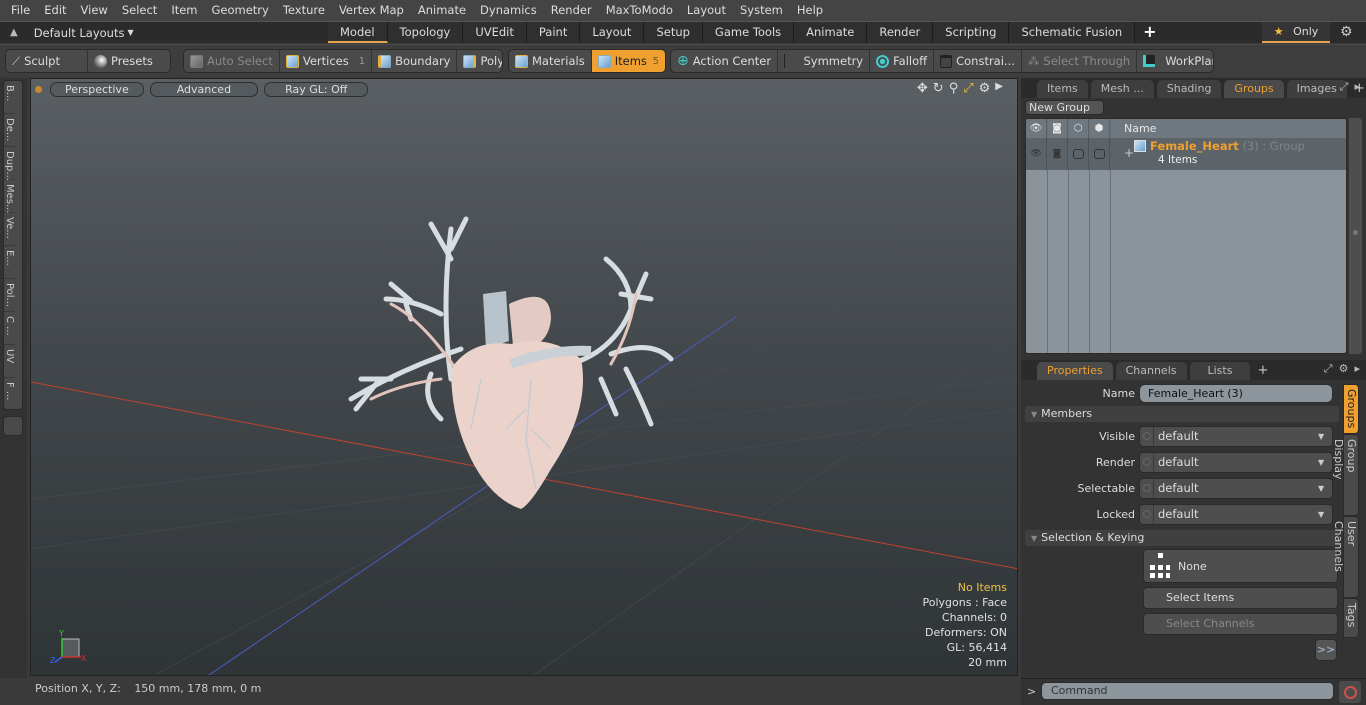  What do you see at coordinates (1236, 488) in the screenshot?
I see `selectable-dropdown: default ▼` at bounding box center [1236, 488].